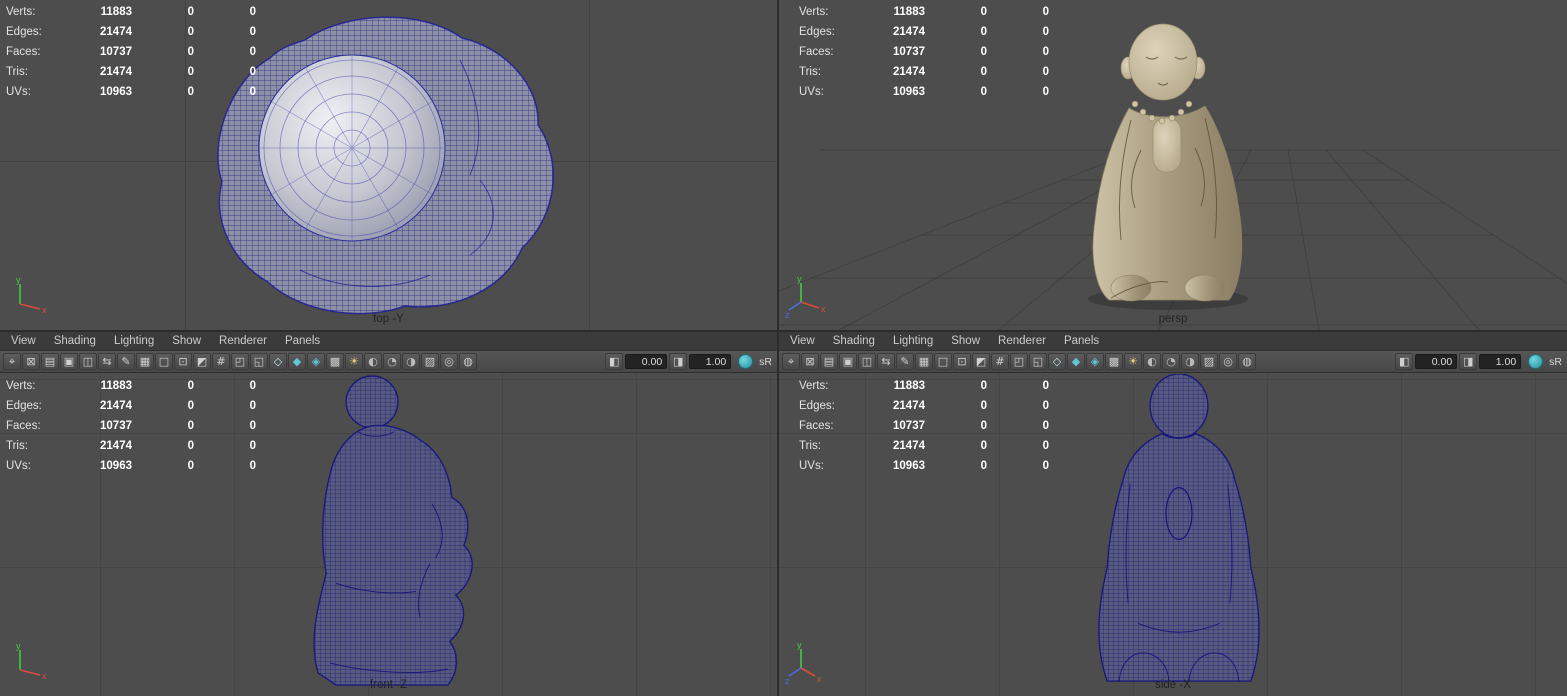  What do you see at coordinates (1555, 361) in the screenshot?
I see `view-transform-label: sR` at bounding box center [1555, 361].